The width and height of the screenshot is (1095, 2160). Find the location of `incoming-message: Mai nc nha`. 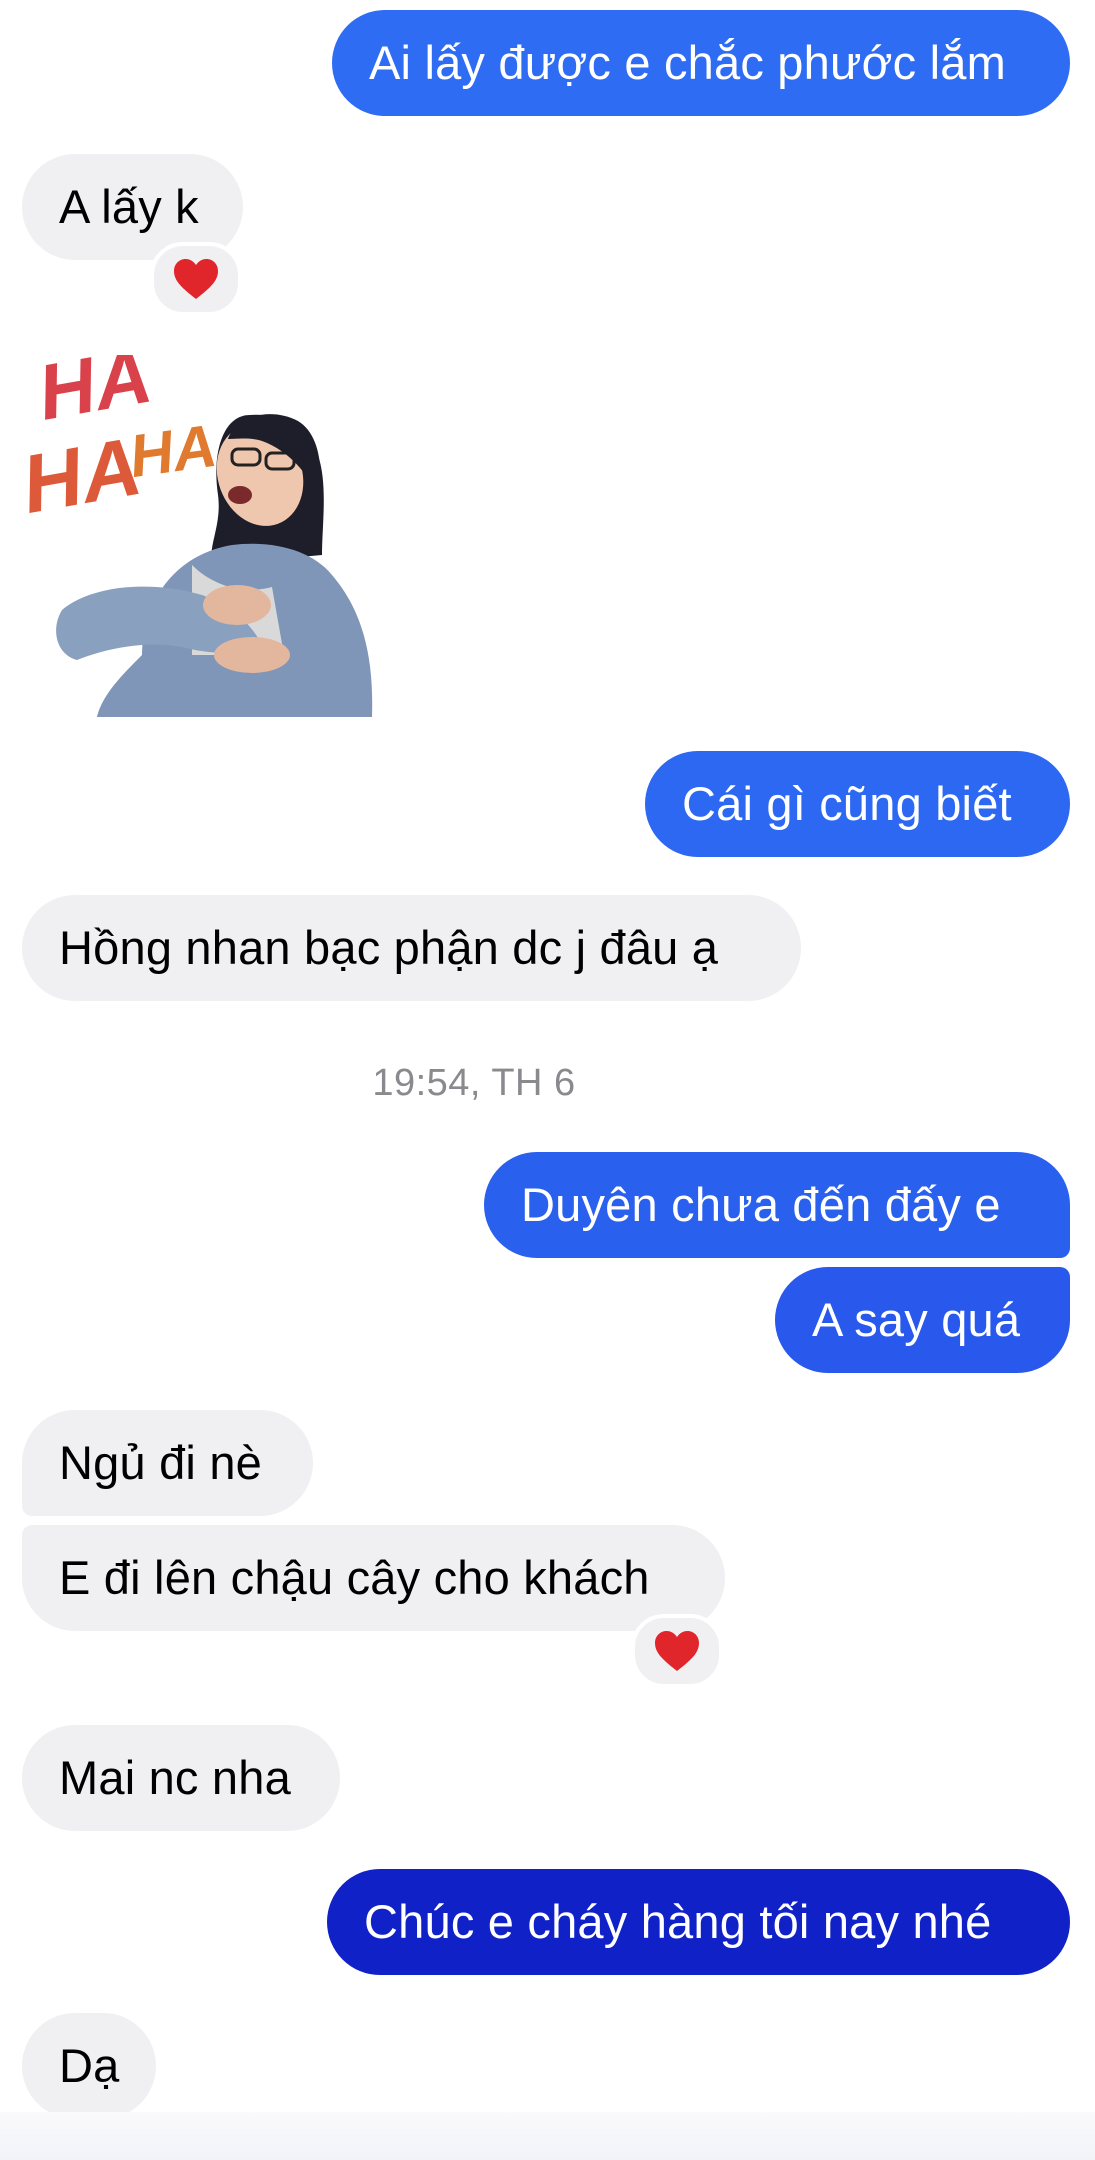

incoming-message: Mai nc nha is located at coordinates (181, 1778).